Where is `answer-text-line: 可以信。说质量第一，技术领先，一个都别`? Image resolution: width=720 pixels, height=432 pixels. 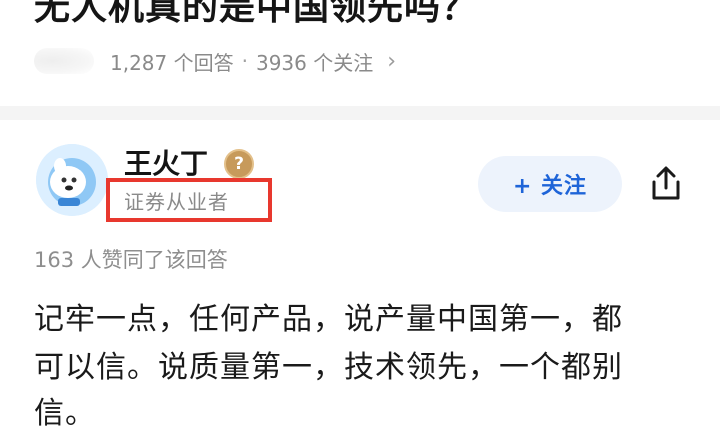
answer-text-line: 可以信。说质量第一，技术领先，一个都别 is located at coordinates (328, 364).